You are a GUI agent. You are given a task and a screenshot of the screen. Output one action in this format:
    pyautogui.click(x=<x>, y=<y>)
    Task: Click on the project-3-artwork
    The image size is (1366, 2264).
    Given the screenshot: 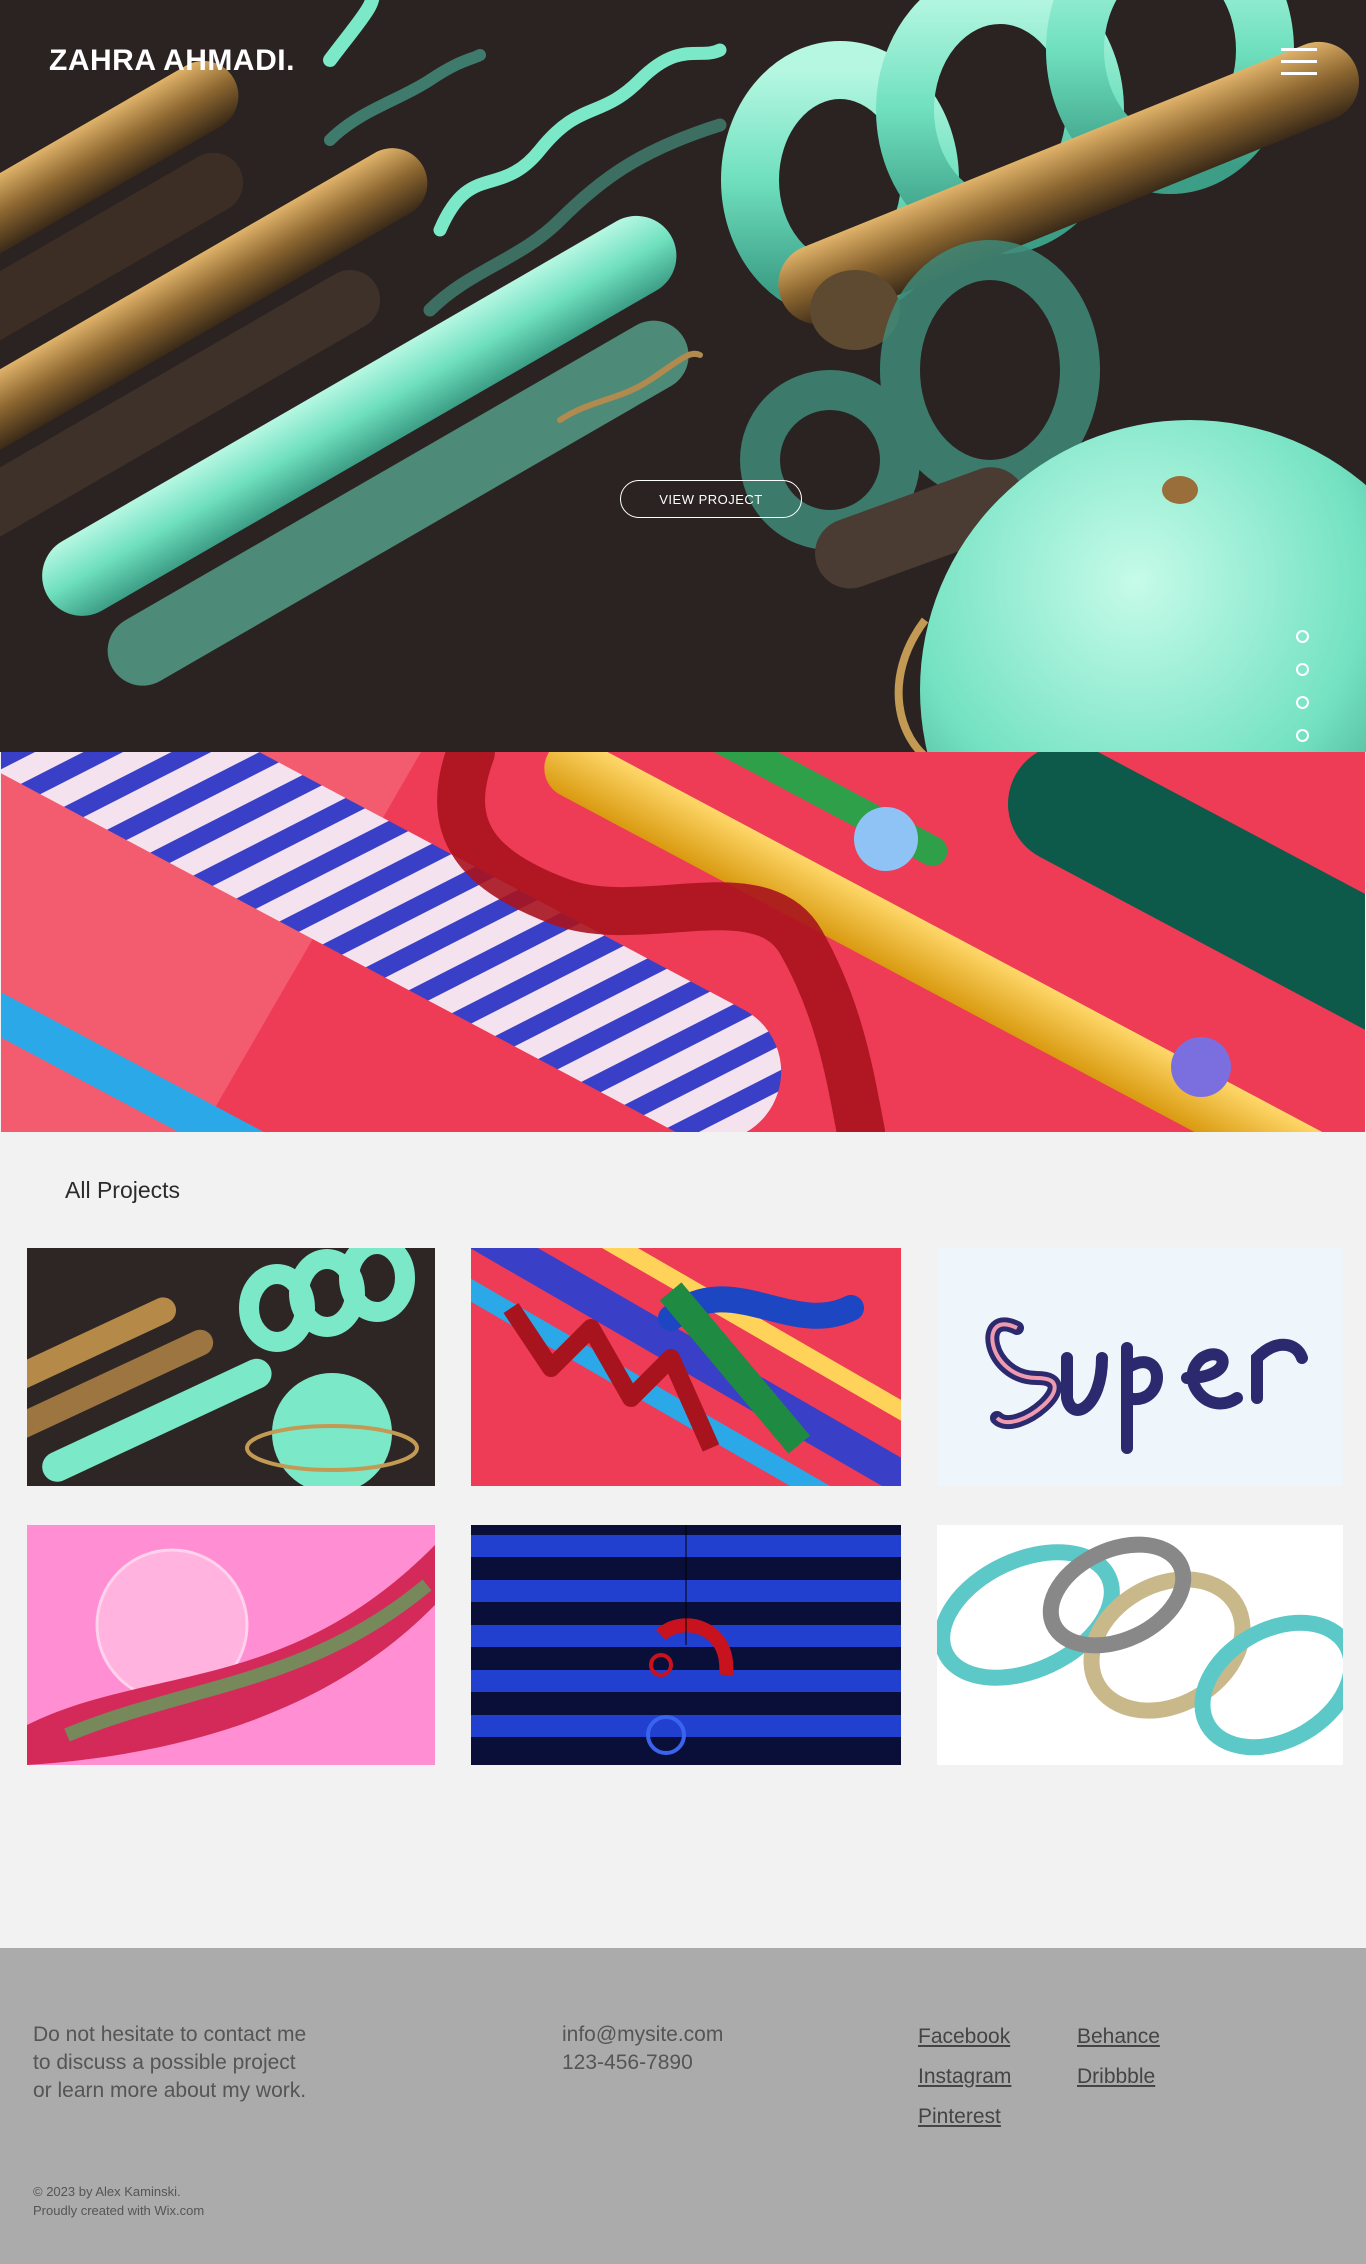 What is the action you would take?
    pyautogui.click(x=1146, y=1385)
    